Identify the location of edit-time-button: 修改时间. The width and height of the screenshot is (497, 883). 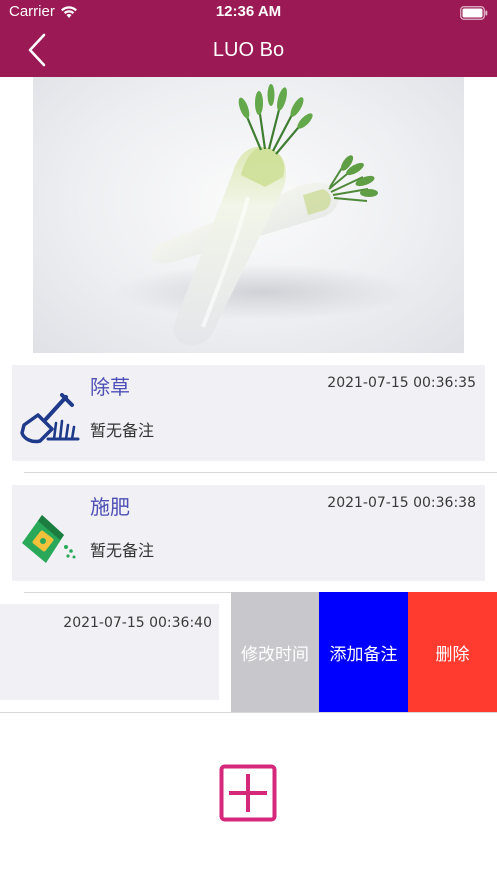
(275, 652).